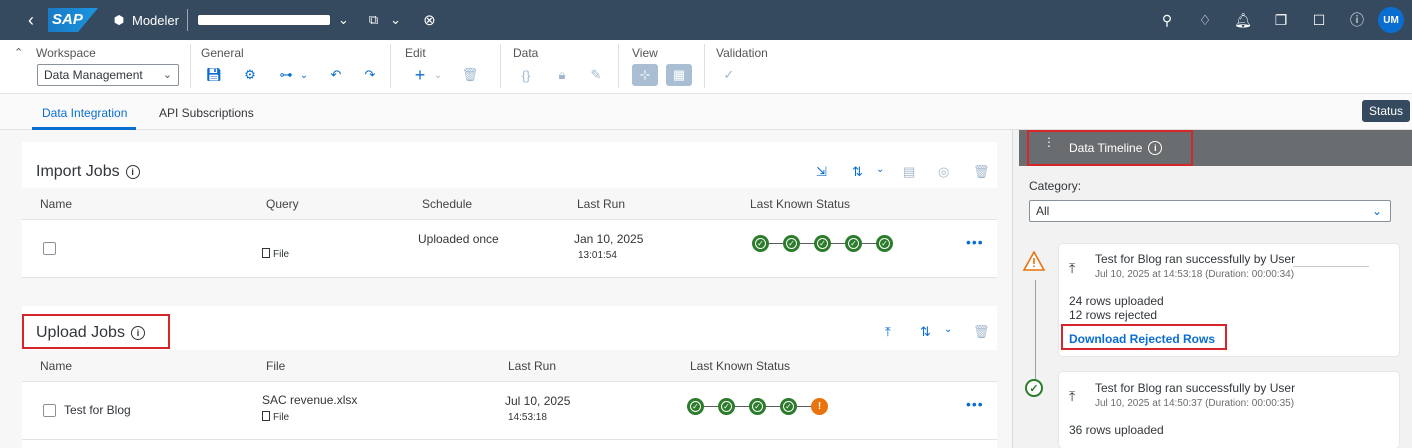  Describe the element at coordinates (73, 20) in the screenshot. I see `sap-logo: SAP` at that location.